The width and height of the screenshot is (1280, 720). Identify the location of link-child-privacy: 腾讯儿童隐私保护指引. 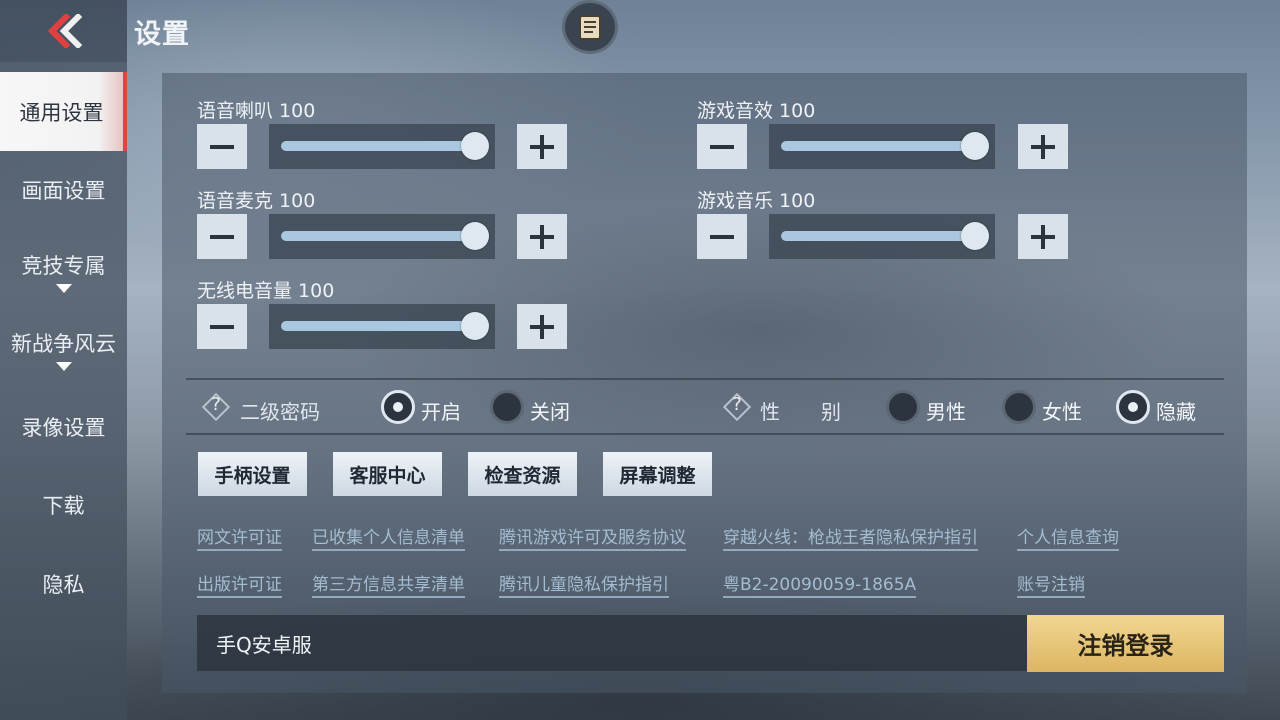
(584, 584).